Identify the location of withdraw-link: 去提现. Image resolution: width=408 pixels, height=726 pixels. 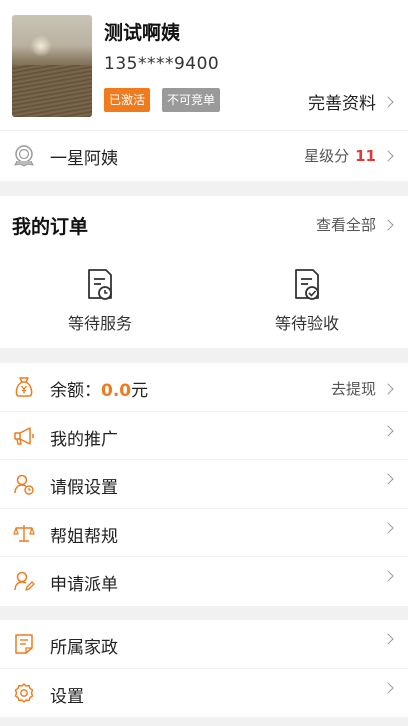
(362, 388).